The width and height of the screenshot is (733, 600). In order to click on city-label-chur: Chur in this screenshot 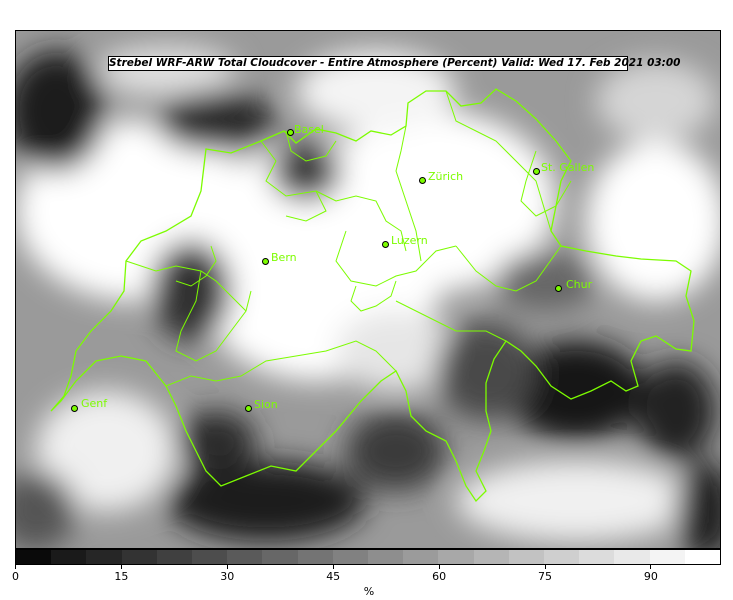, I will do `click(579, 284)`.